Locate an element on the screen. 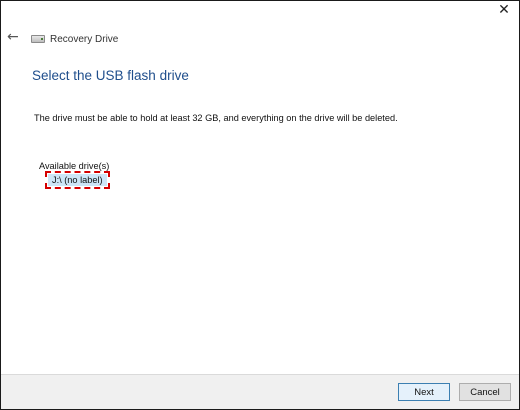 The width and height of the screenshot is (520, 410). cancel-button: Cancel is located at coordinates (485, 392).